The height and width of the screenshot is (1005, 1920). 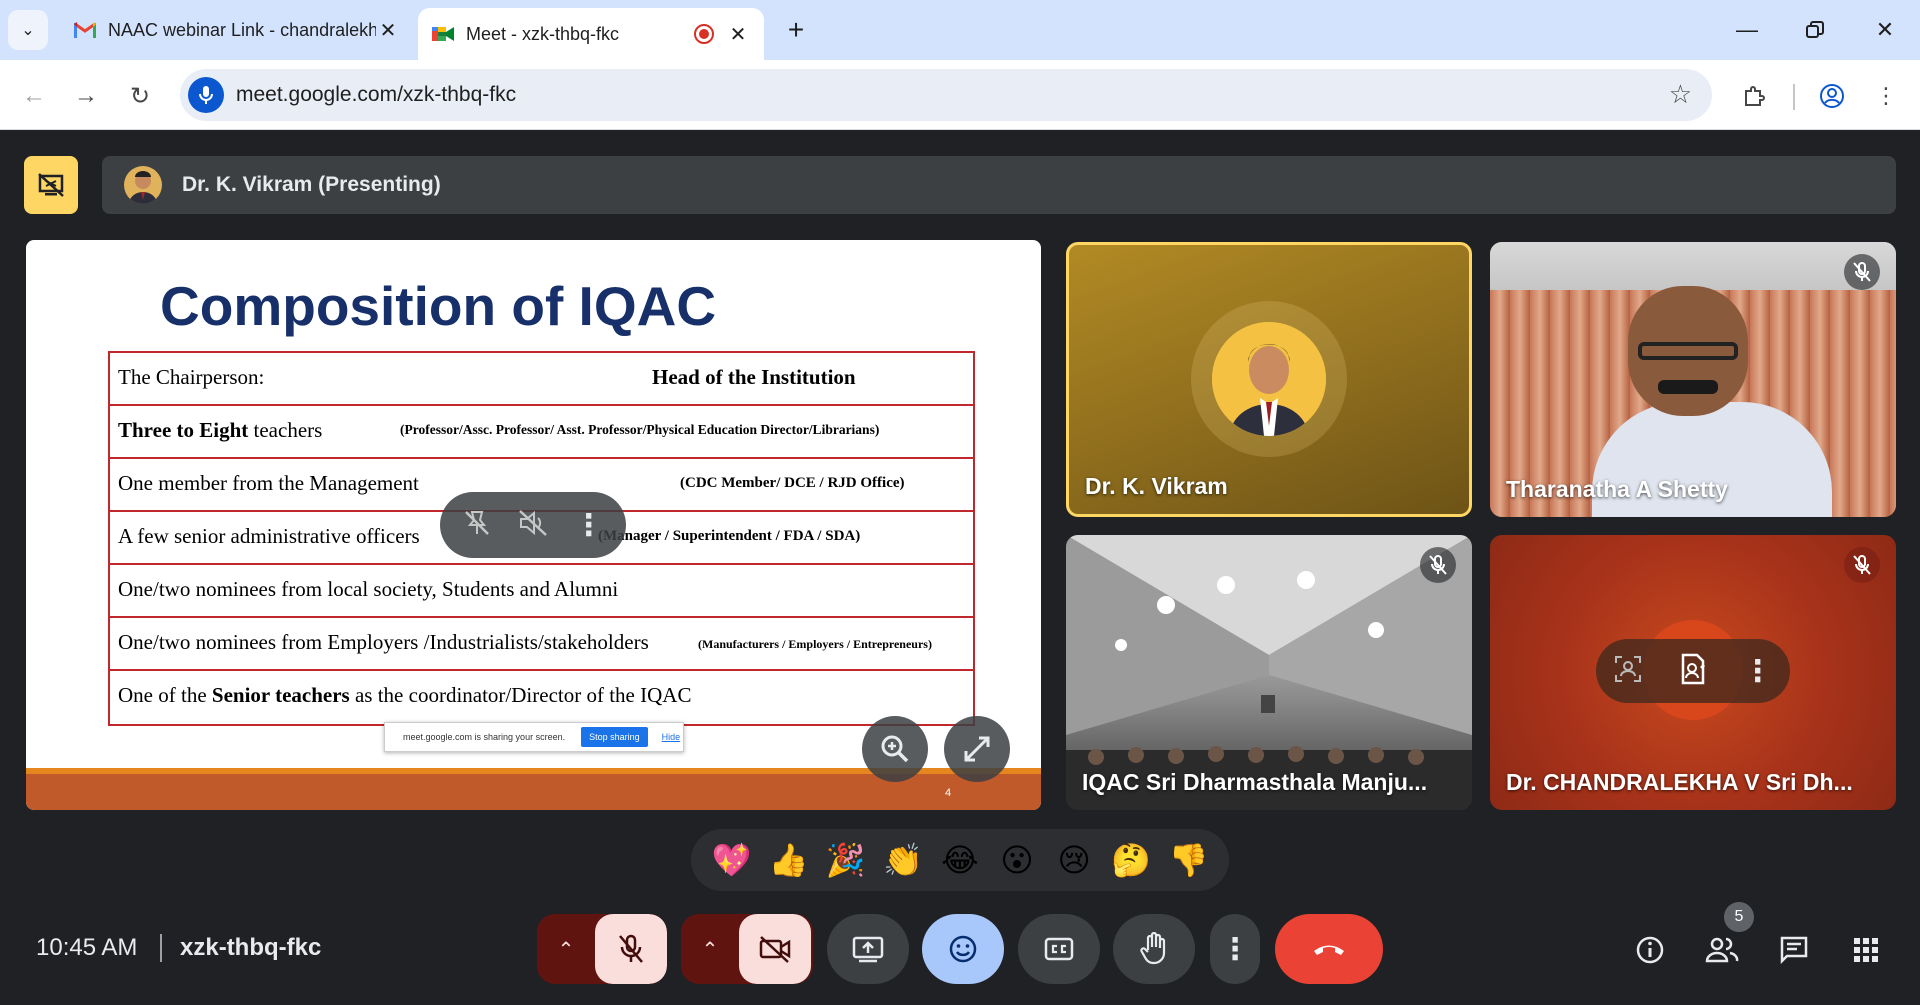 What do you see at coordinates (1754, 96) in the screenshot?
I see `extensions-button` at bounding box center [1754, 96].